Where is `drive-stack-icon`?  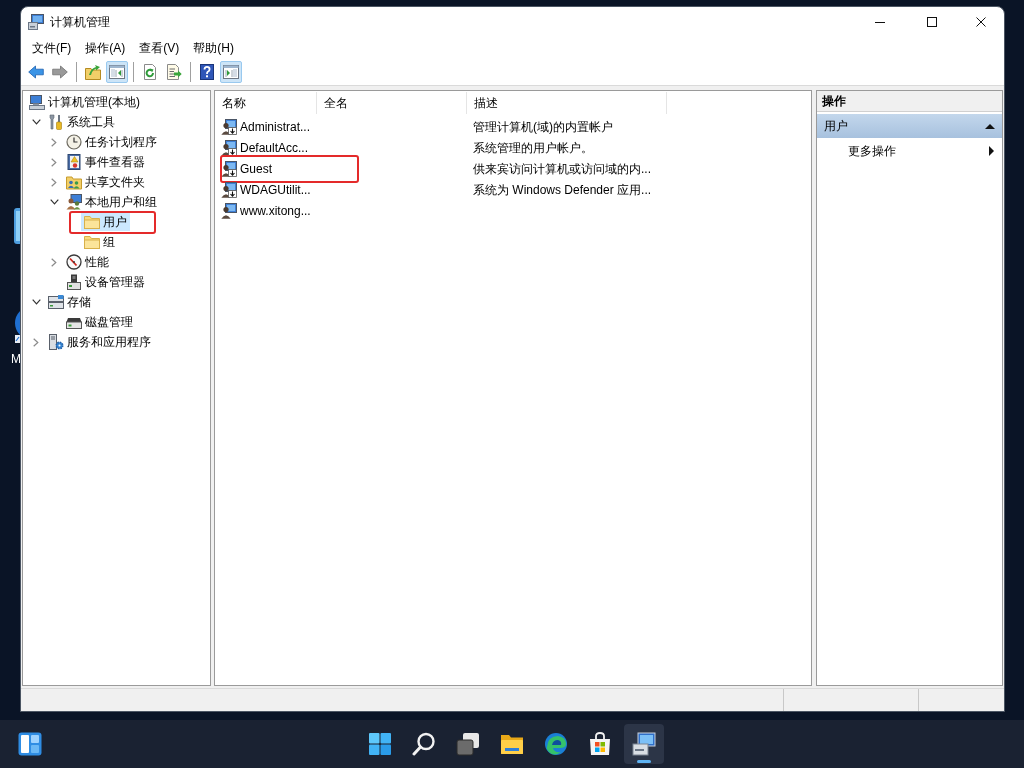 drive-stack-icon is located at coordinates (56, 302).